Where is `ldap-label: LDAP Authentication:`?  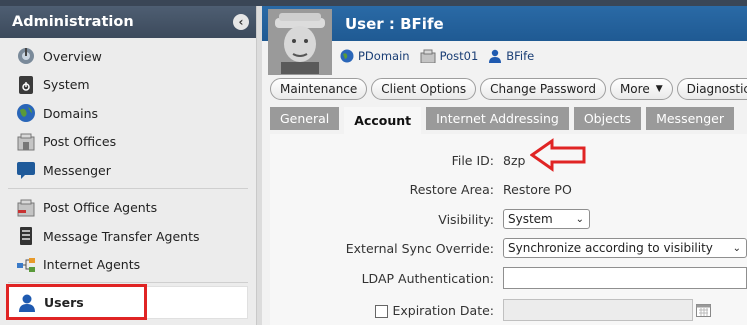
ldap-label: LDAP Authentication: is located at coordinates (427, 278).